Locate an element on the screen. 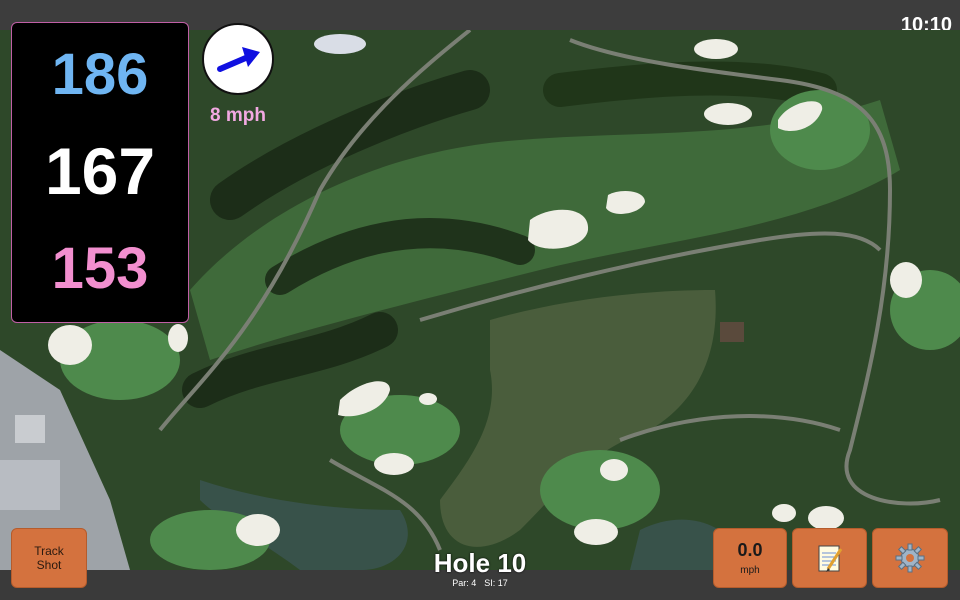  gear-icon is located at coordinates (910, 558).